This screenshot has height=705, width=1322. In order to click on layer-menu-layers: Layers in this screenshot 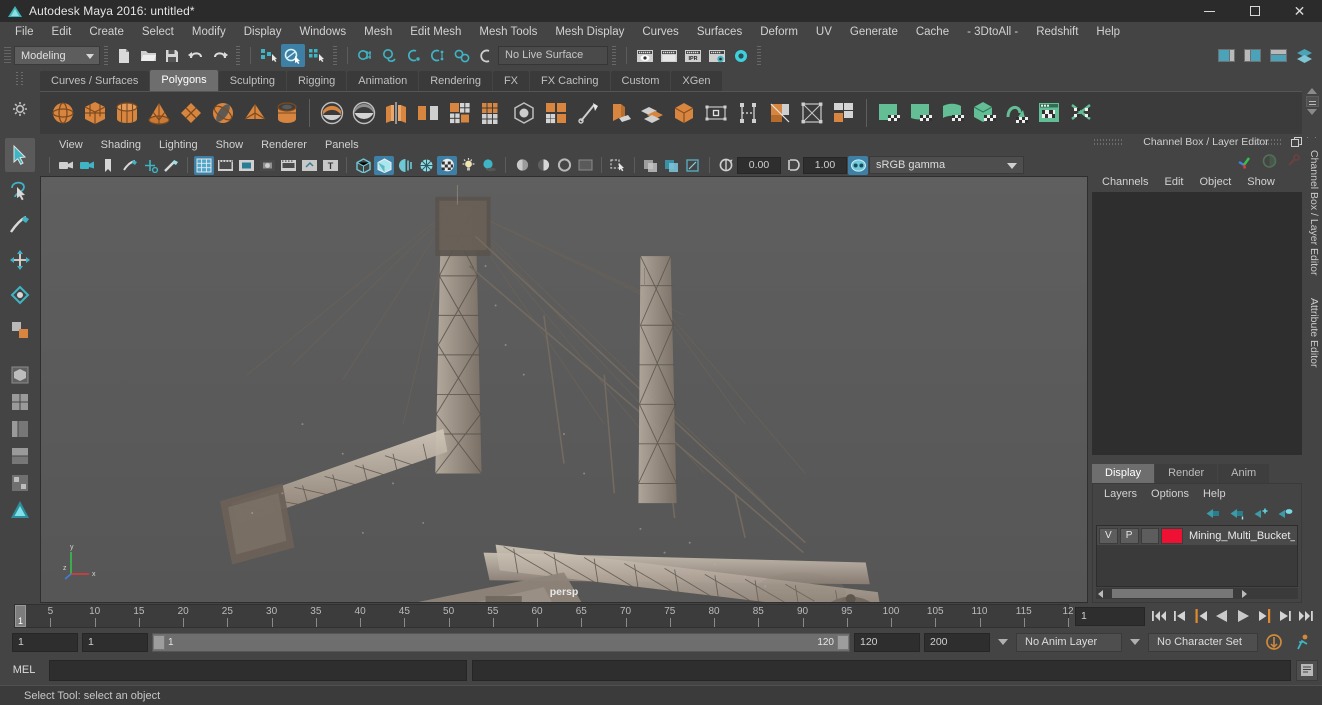, I will do `click(1120, 494)`.